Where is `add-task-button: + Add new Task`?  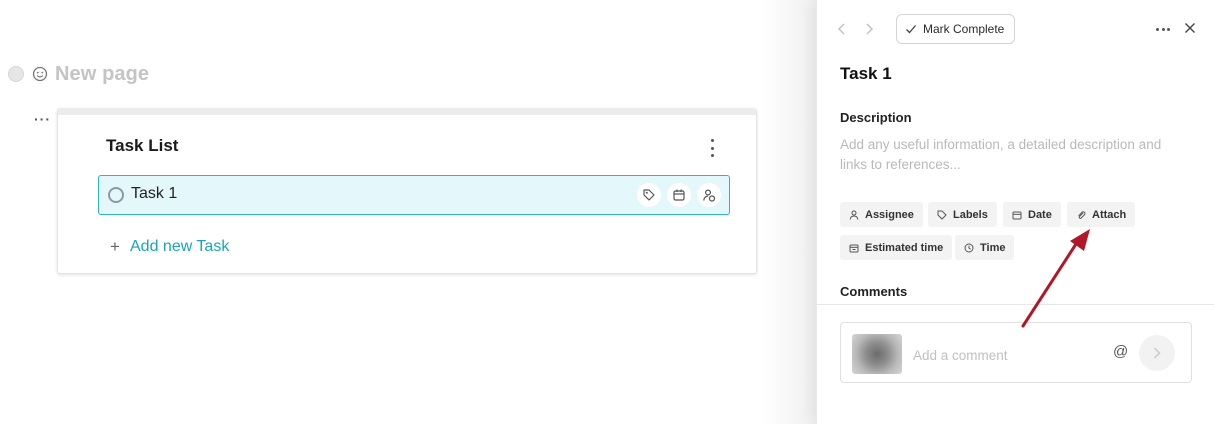
add-task-button: + Add new Task is located at coordinates (168, 247).